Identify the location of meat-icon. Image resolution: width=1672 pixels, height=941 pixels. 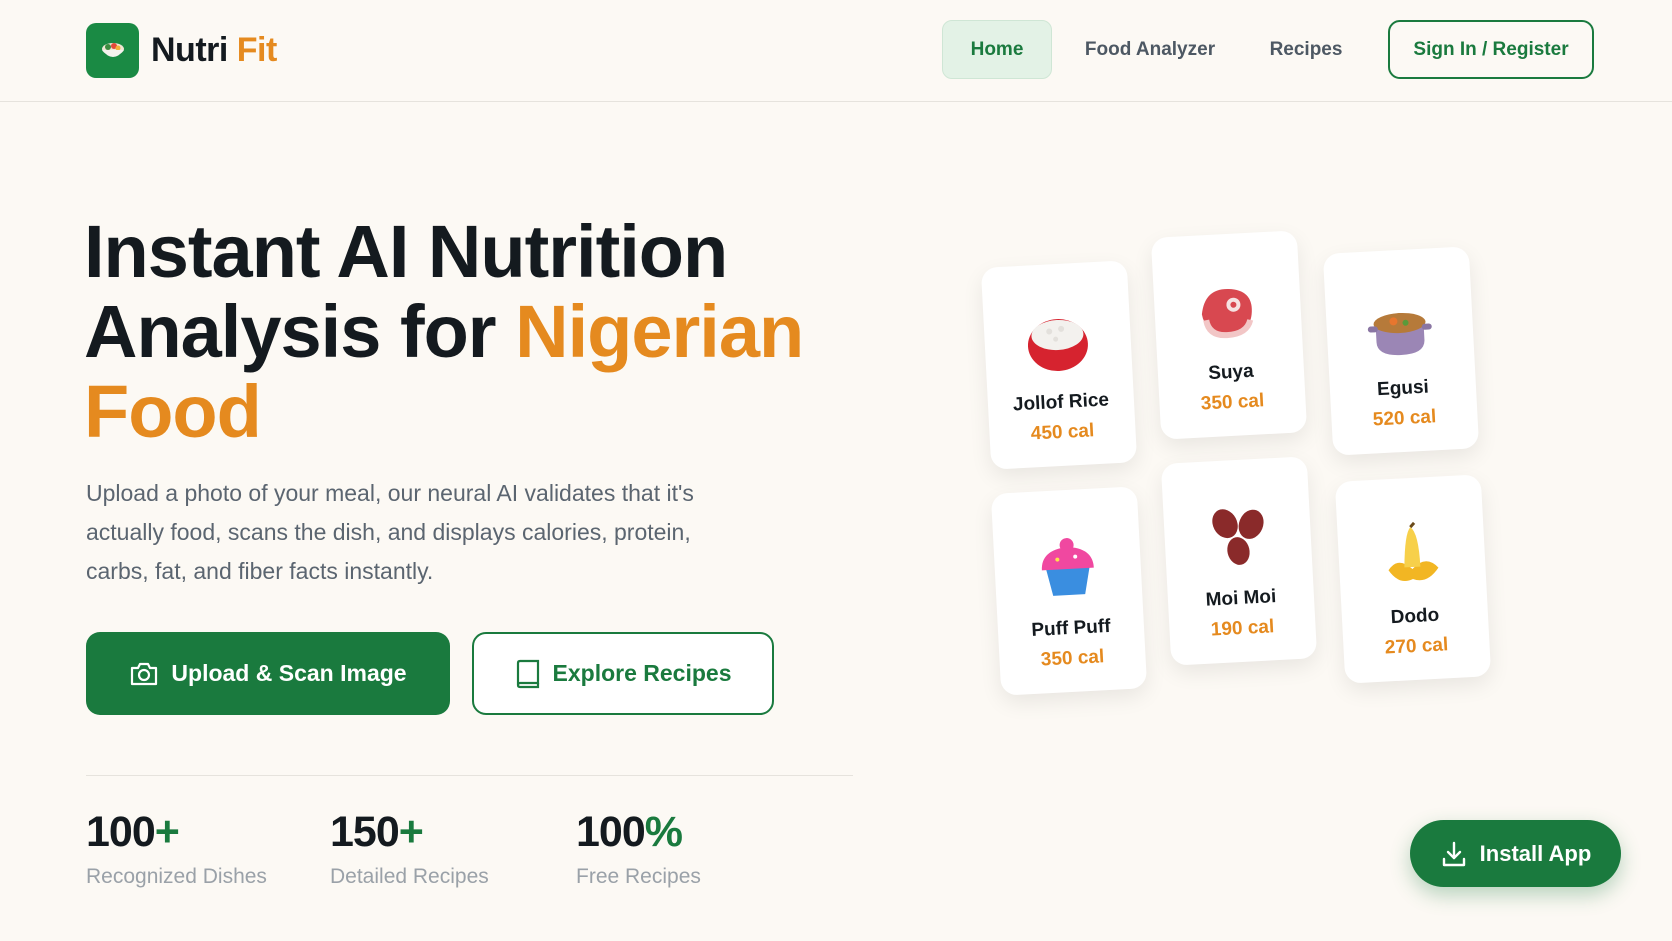
(1228, 314).